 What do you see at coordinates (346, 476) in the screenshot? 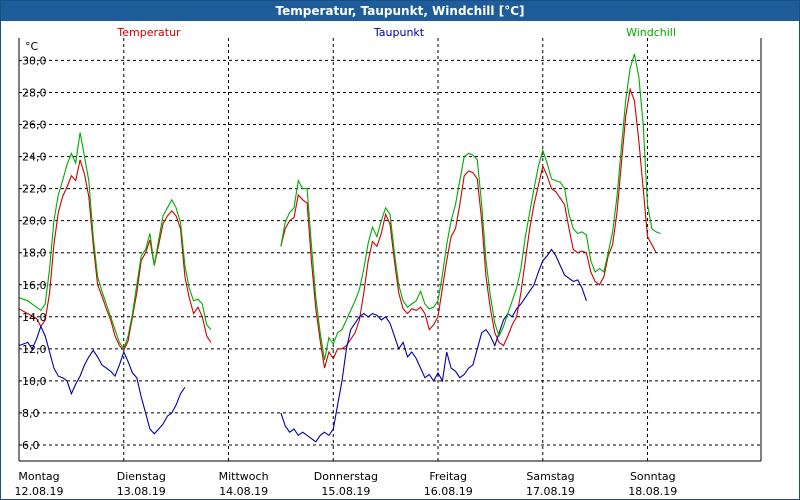
I see `x-tick-day: Donnerstag` at bounding box center [346, 476].